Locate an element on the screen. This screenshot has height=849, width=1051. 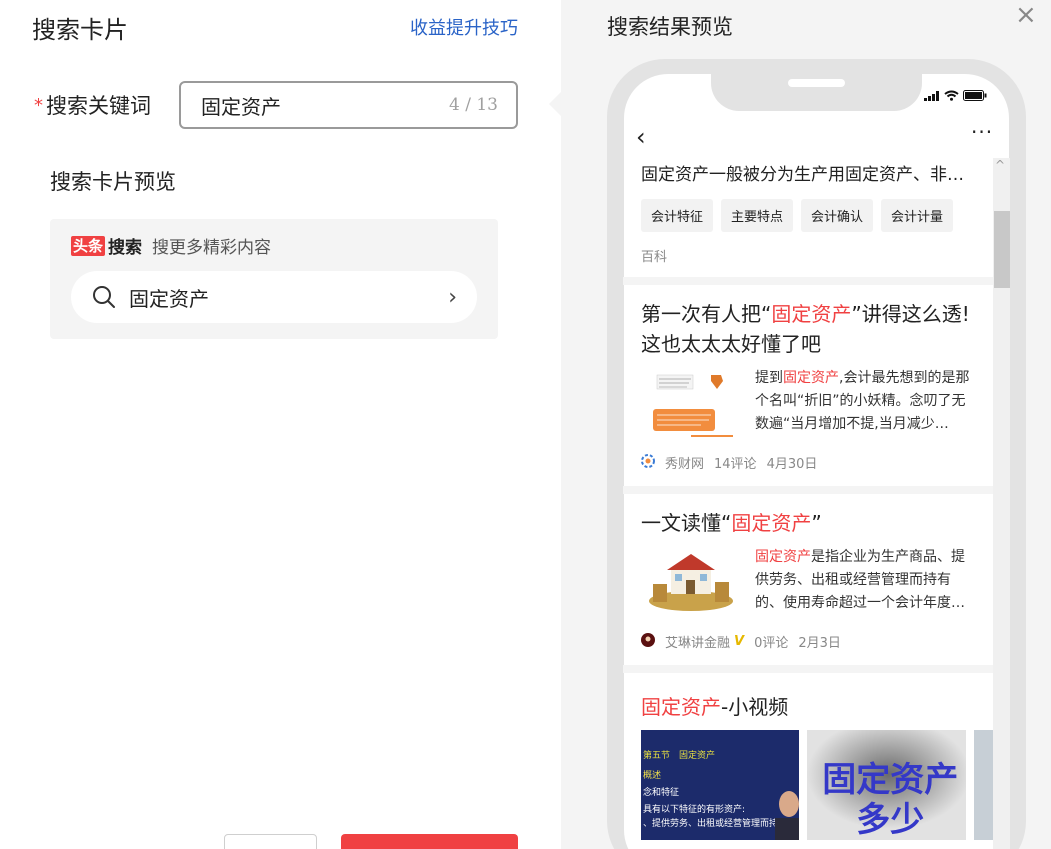
confirm-button is located at coordinates (429, 841).